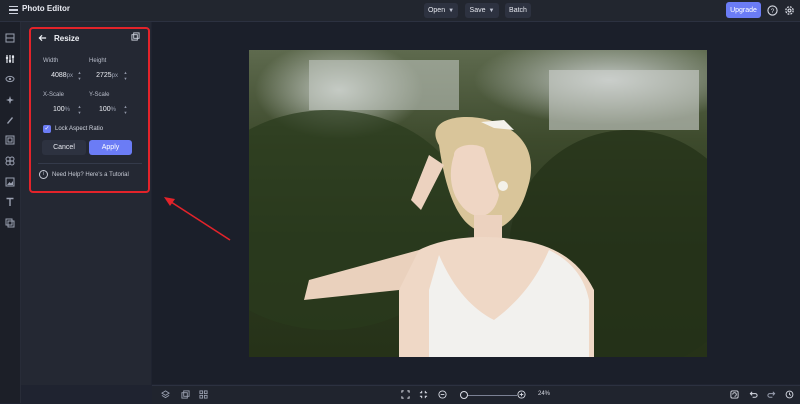  I want to click on brush-icon, so click(10, 120).